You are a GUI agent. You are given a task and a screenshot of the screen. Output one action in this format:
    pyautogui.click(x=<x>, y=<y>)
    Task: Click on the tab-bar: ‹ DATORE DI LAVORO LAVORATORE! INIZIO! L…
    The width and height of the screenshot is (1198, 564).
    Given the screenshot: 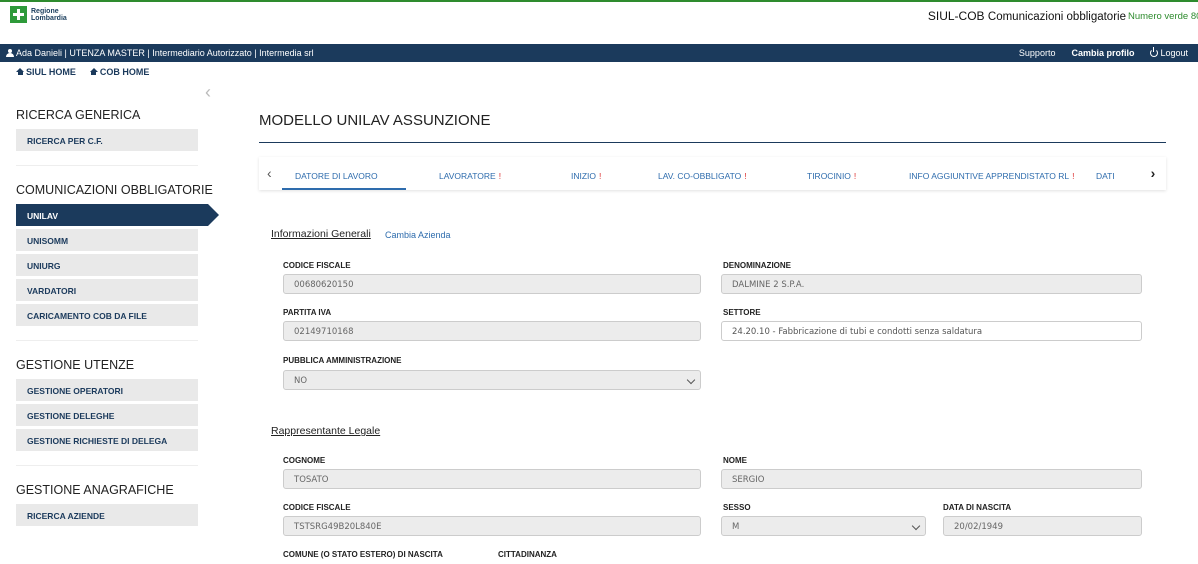 What is the action you would take?
    pyautogui.click(x=712, y=173)
    